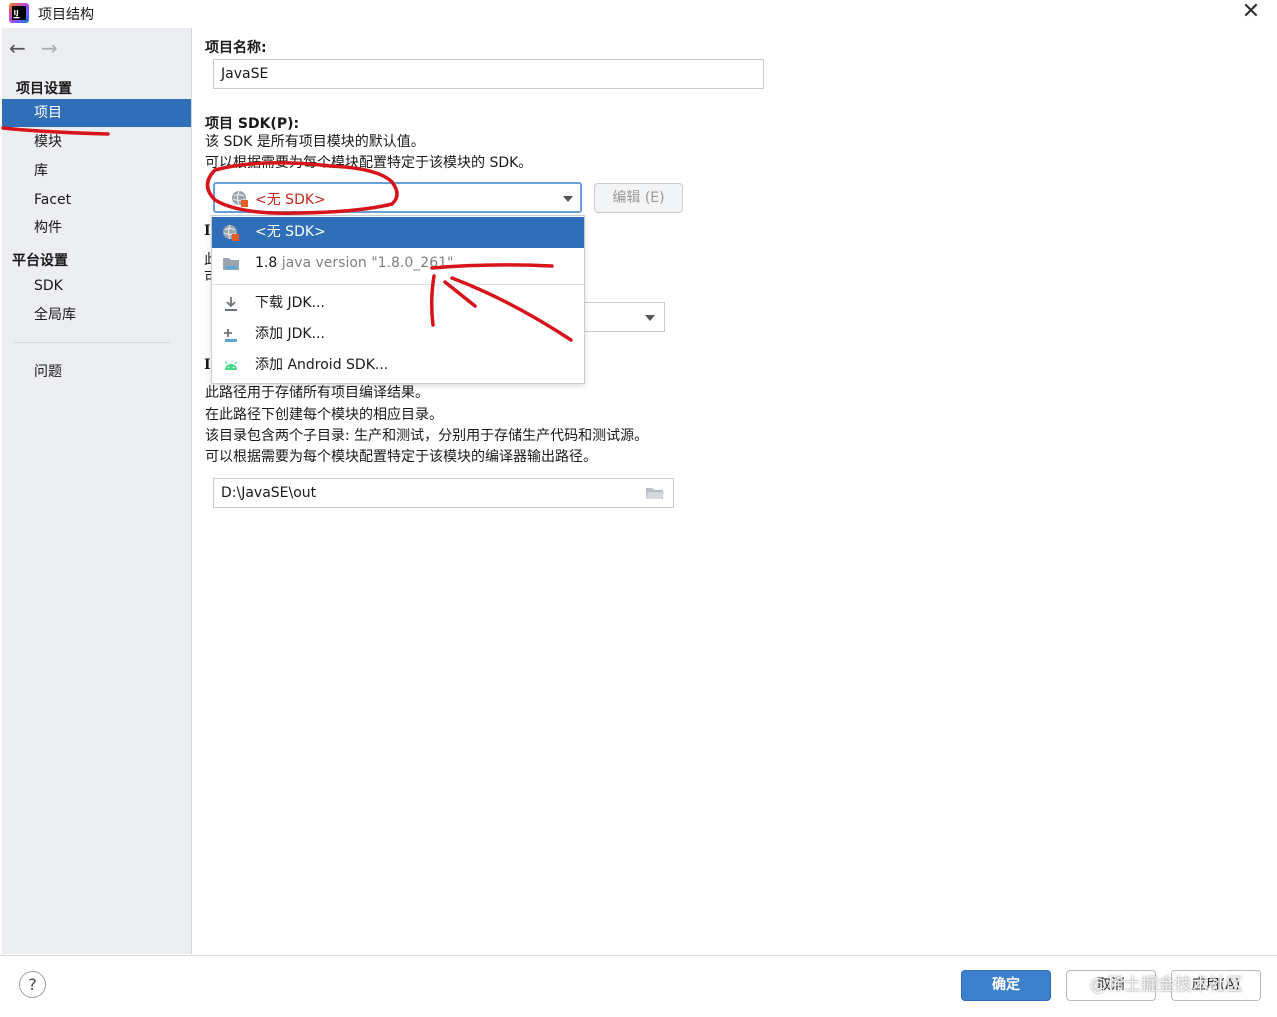  What do you see at coordinates (32, 984) in the screenshot?
I see `help-button: ?` at bounding box center [32, 984].